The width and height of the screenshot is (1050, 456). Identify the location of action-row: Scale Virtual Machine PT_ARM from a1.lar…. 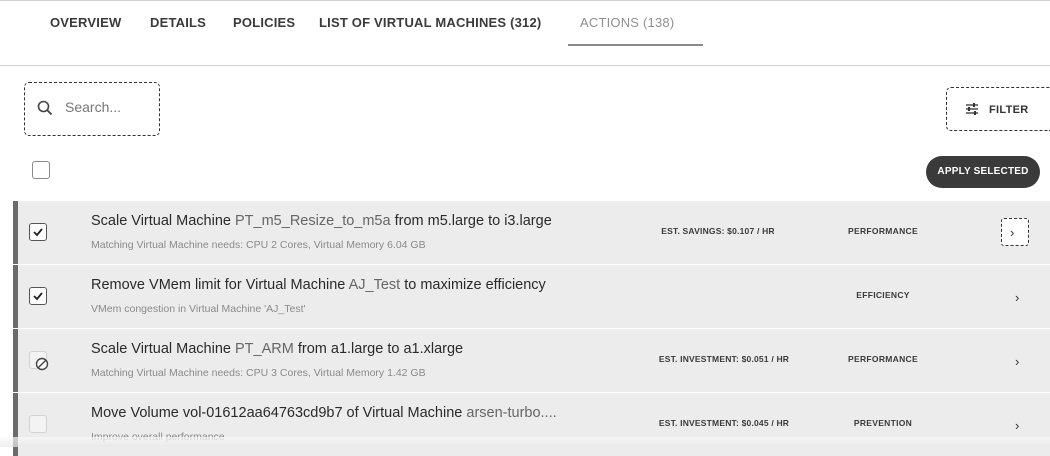
(531, 360).